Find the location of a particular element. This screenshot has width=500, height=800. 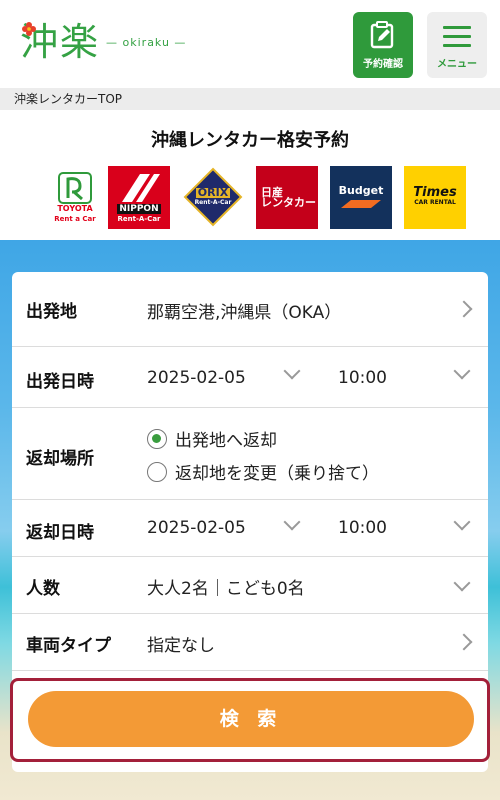

hibiscus-icon is located at coordinates (29, 29).